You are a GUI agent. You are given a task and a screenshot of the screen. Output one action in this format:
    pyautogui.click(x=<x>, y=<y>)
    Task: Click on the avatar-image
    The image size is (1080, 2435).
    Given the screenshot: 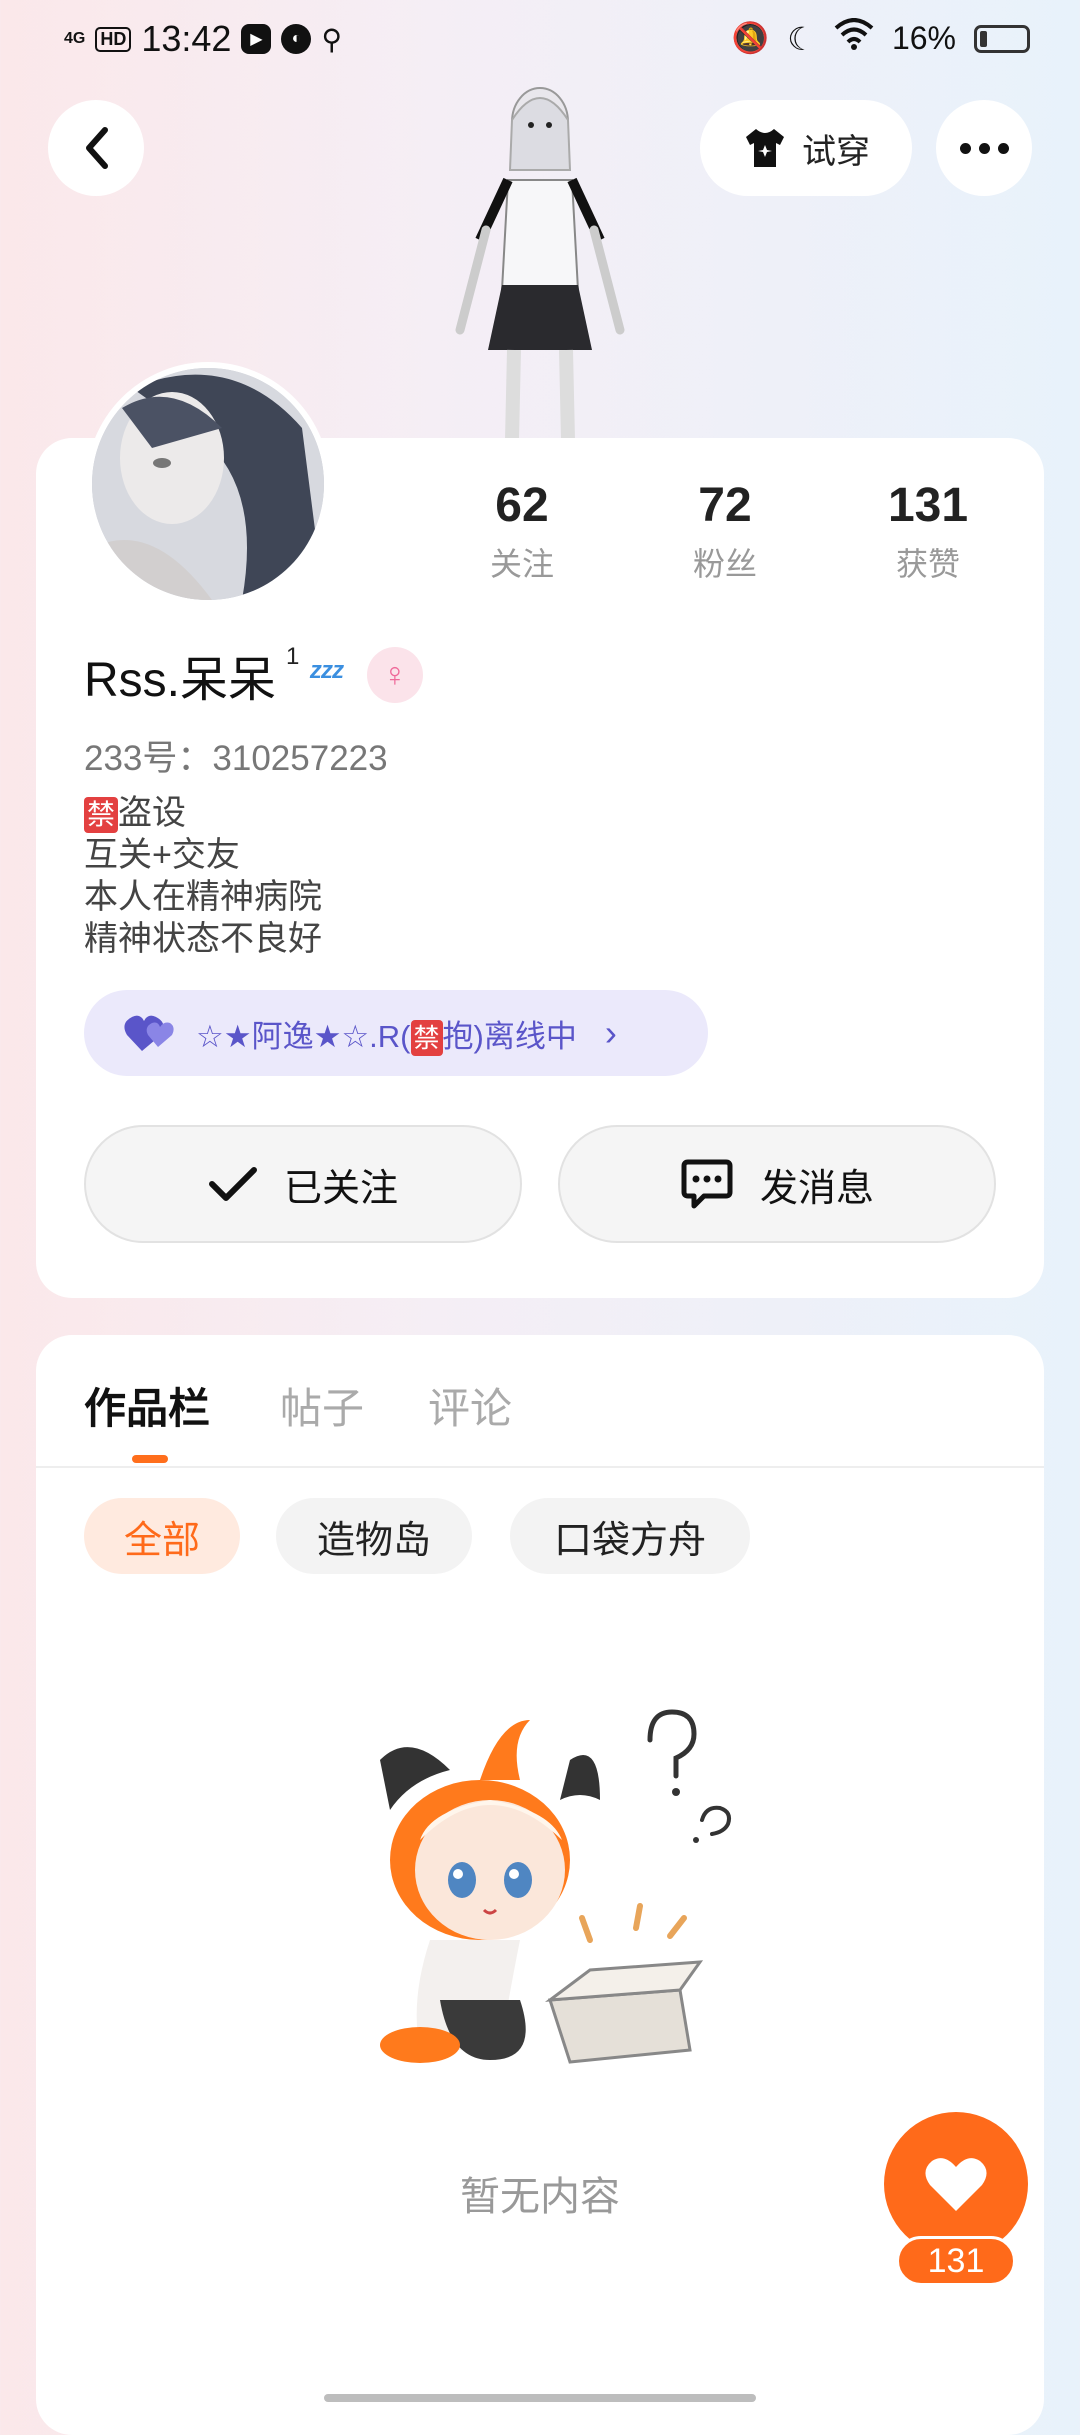 What is the action you would take?
    pyautogui.click(x=208, y=484)
    